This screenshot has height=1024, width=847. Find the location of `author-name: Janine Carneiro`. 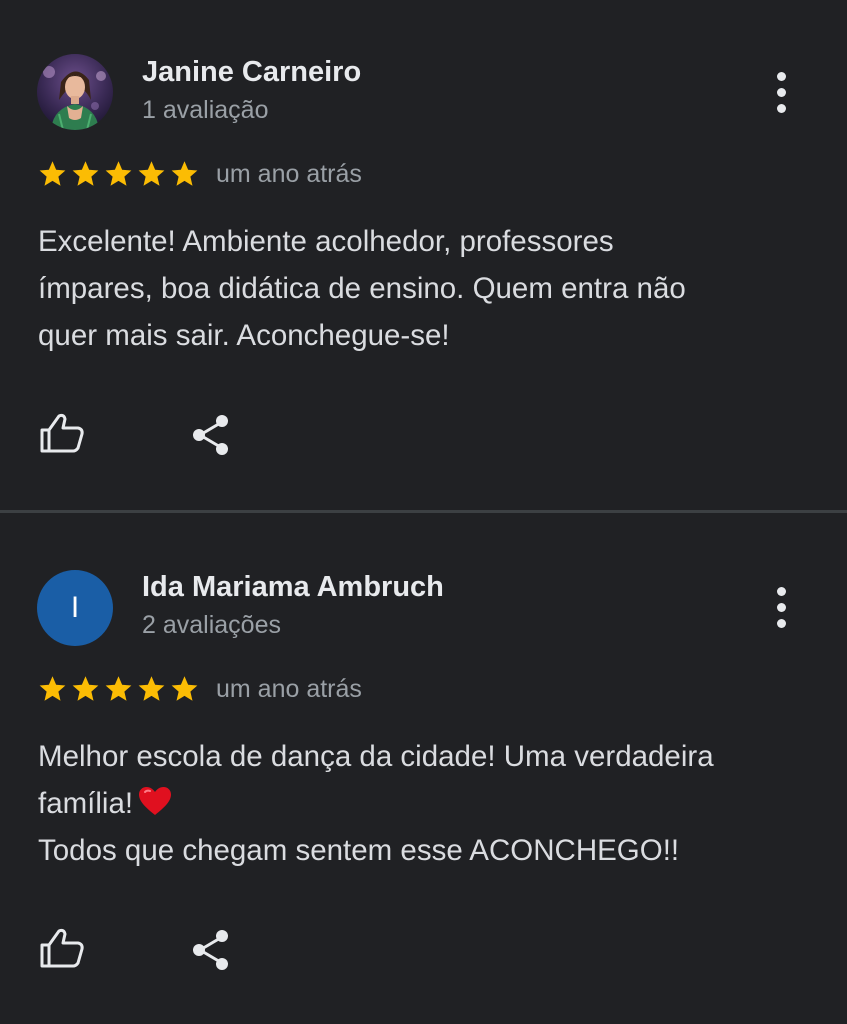

author-name: Janine Carneiro is located at coordinates (251, 72).